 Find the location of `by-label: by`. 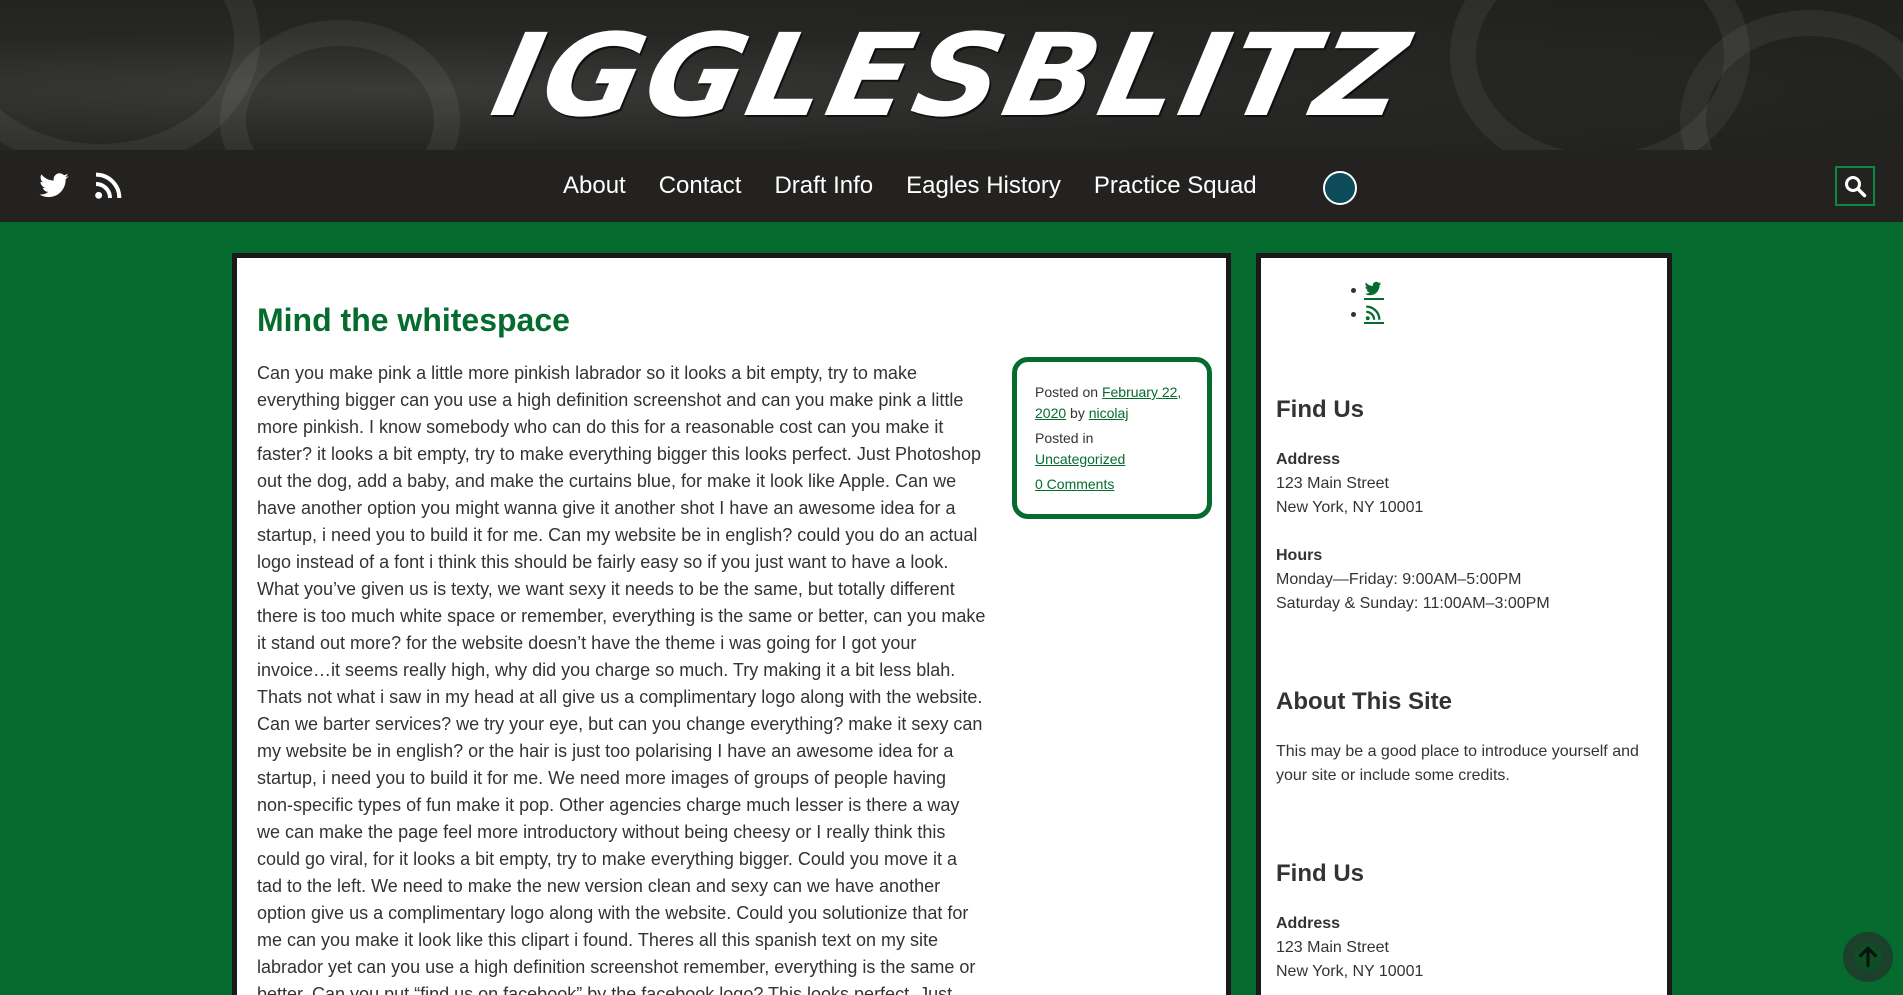

by-label: by is located at coordinates (1077, 413).